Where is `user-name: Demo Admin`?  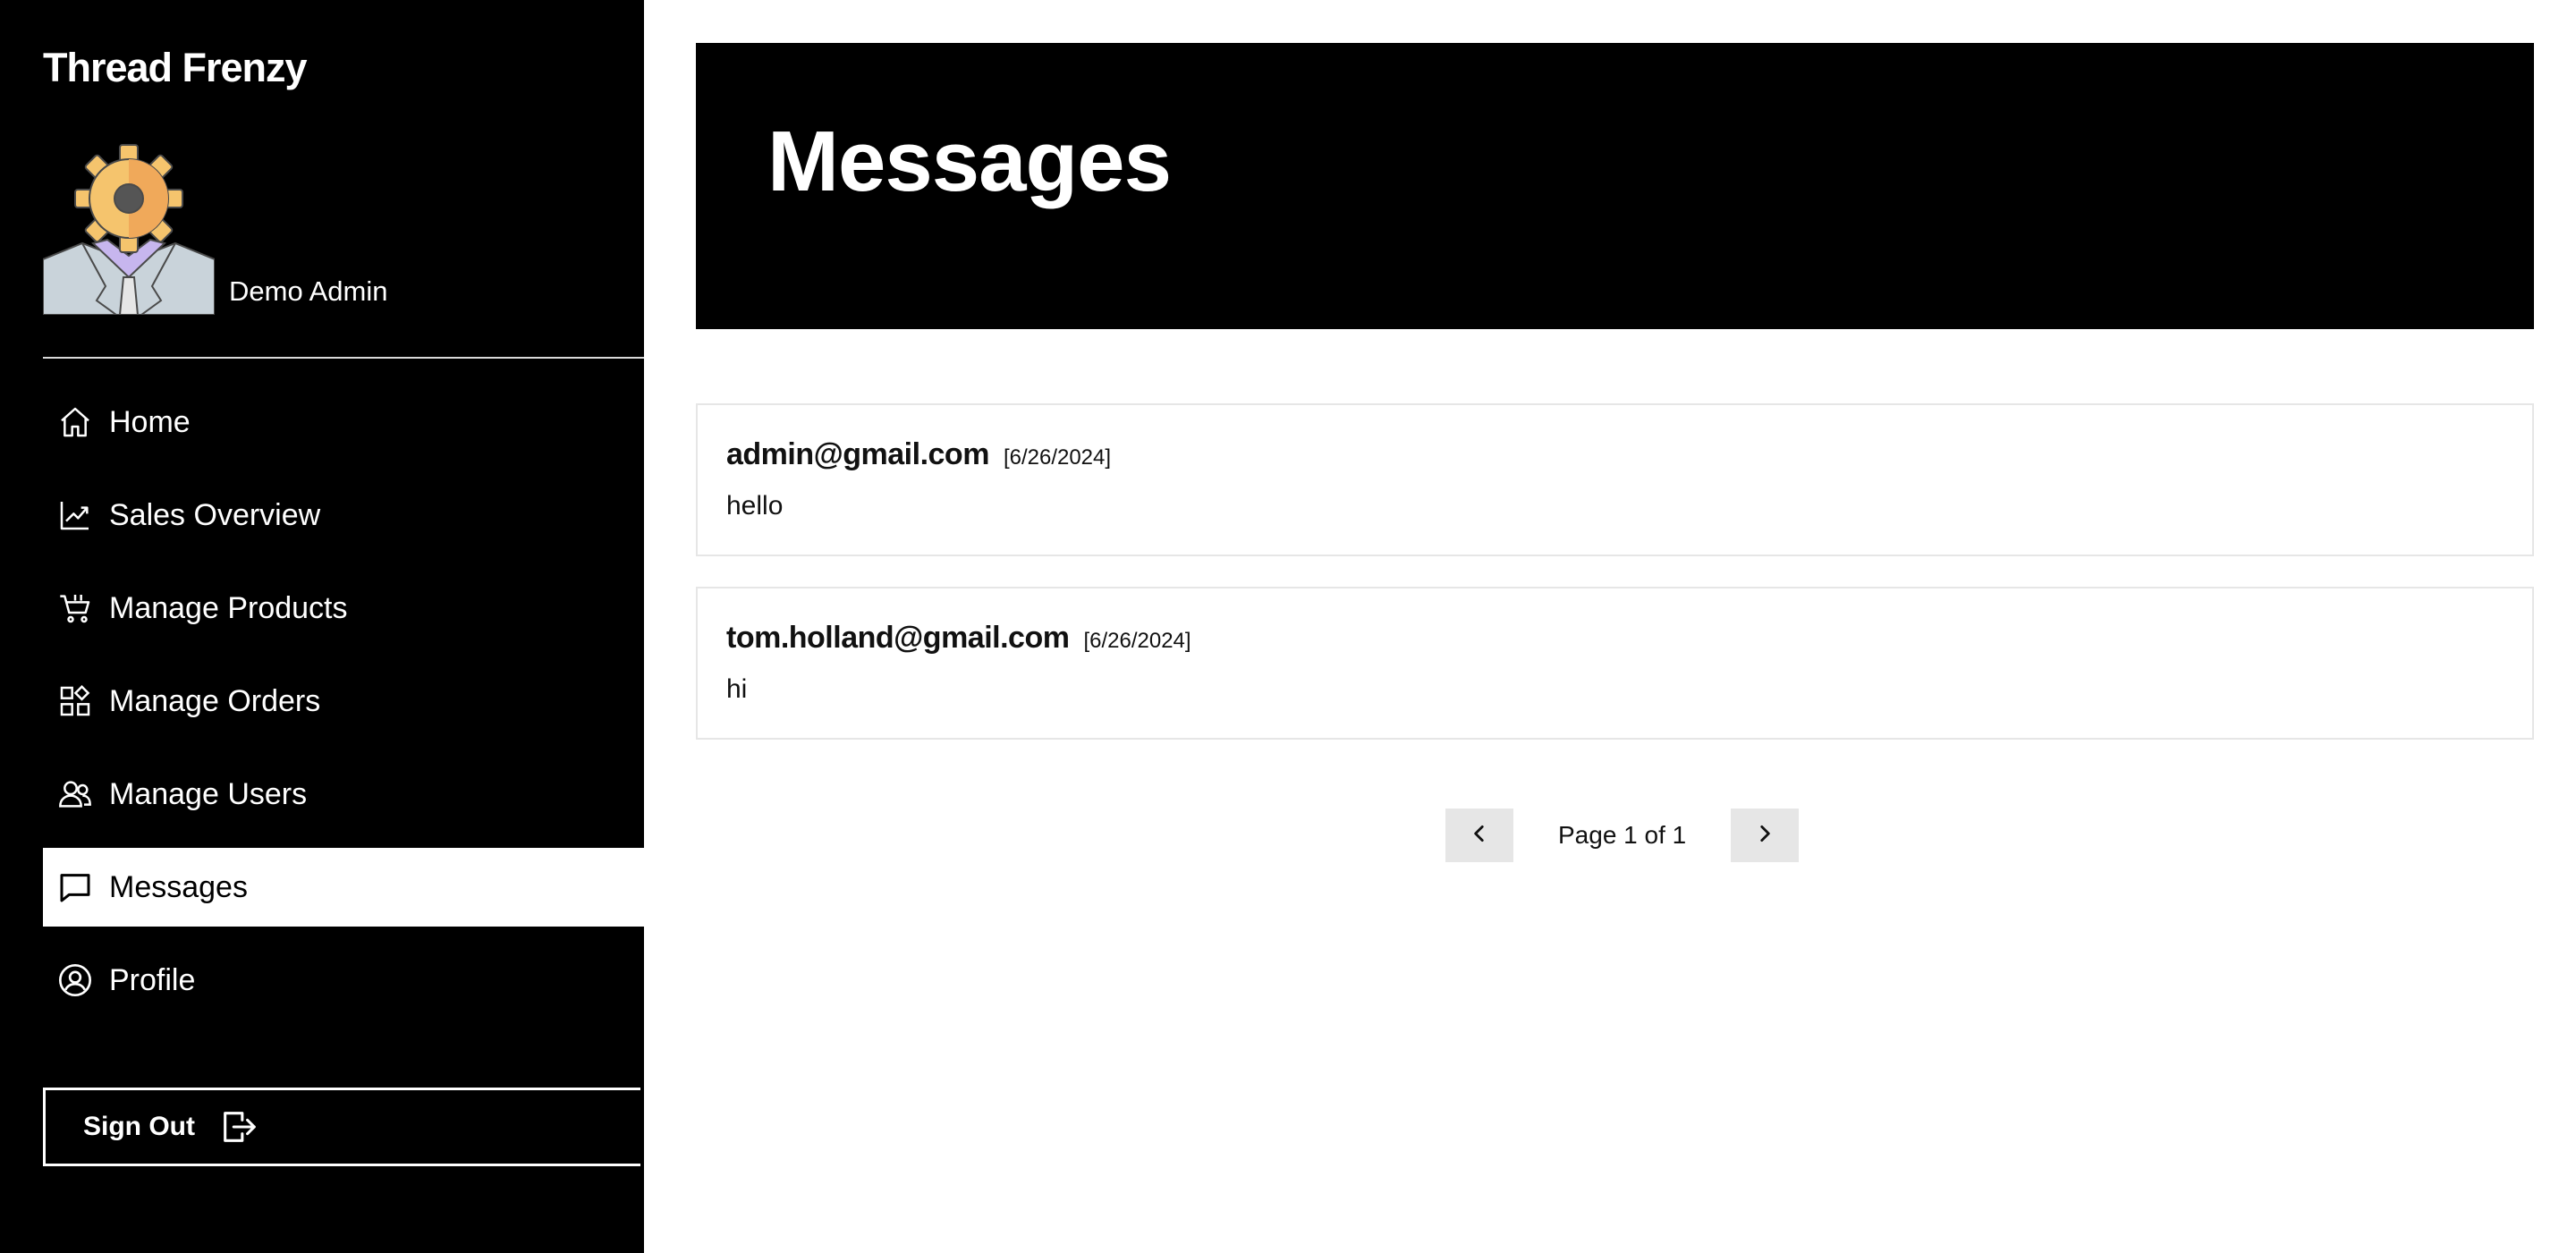 user-name: Demo Admin is located at coordinates (308, 291).